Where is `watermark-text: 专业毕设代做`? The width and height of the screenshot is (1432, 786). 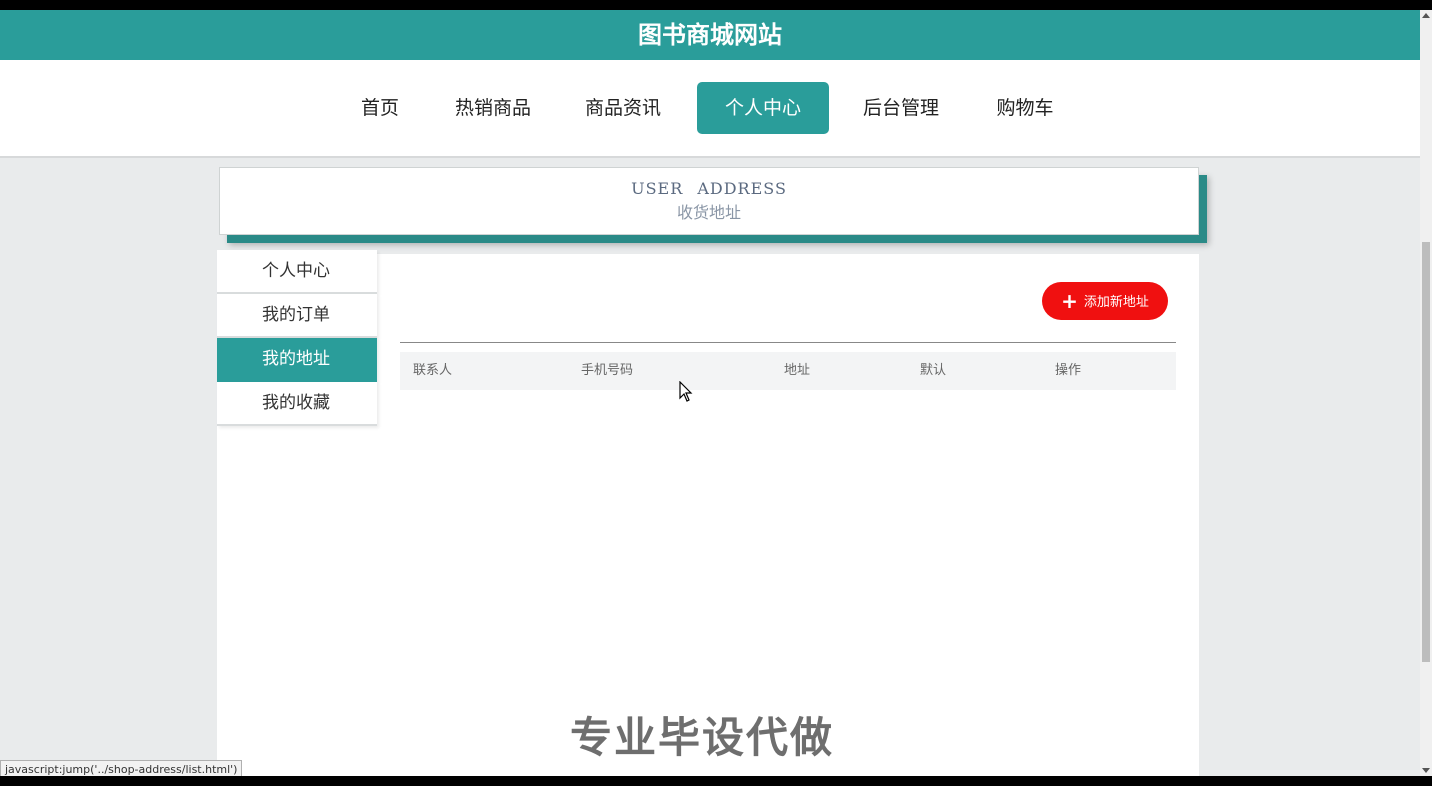 watermark-text: 专业毕设代做 is located at coordinates (702, 737).